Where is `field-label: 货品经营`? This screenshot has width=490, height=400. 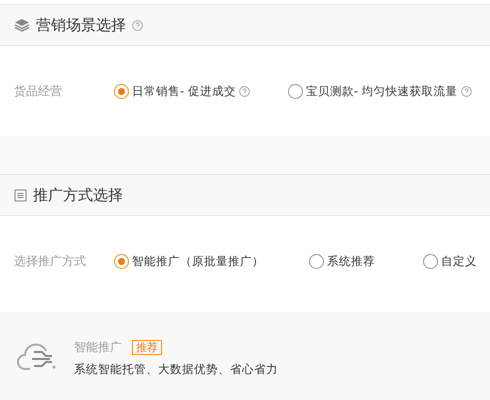
field-label: 货品经营 is located at coordinates (38, 91).